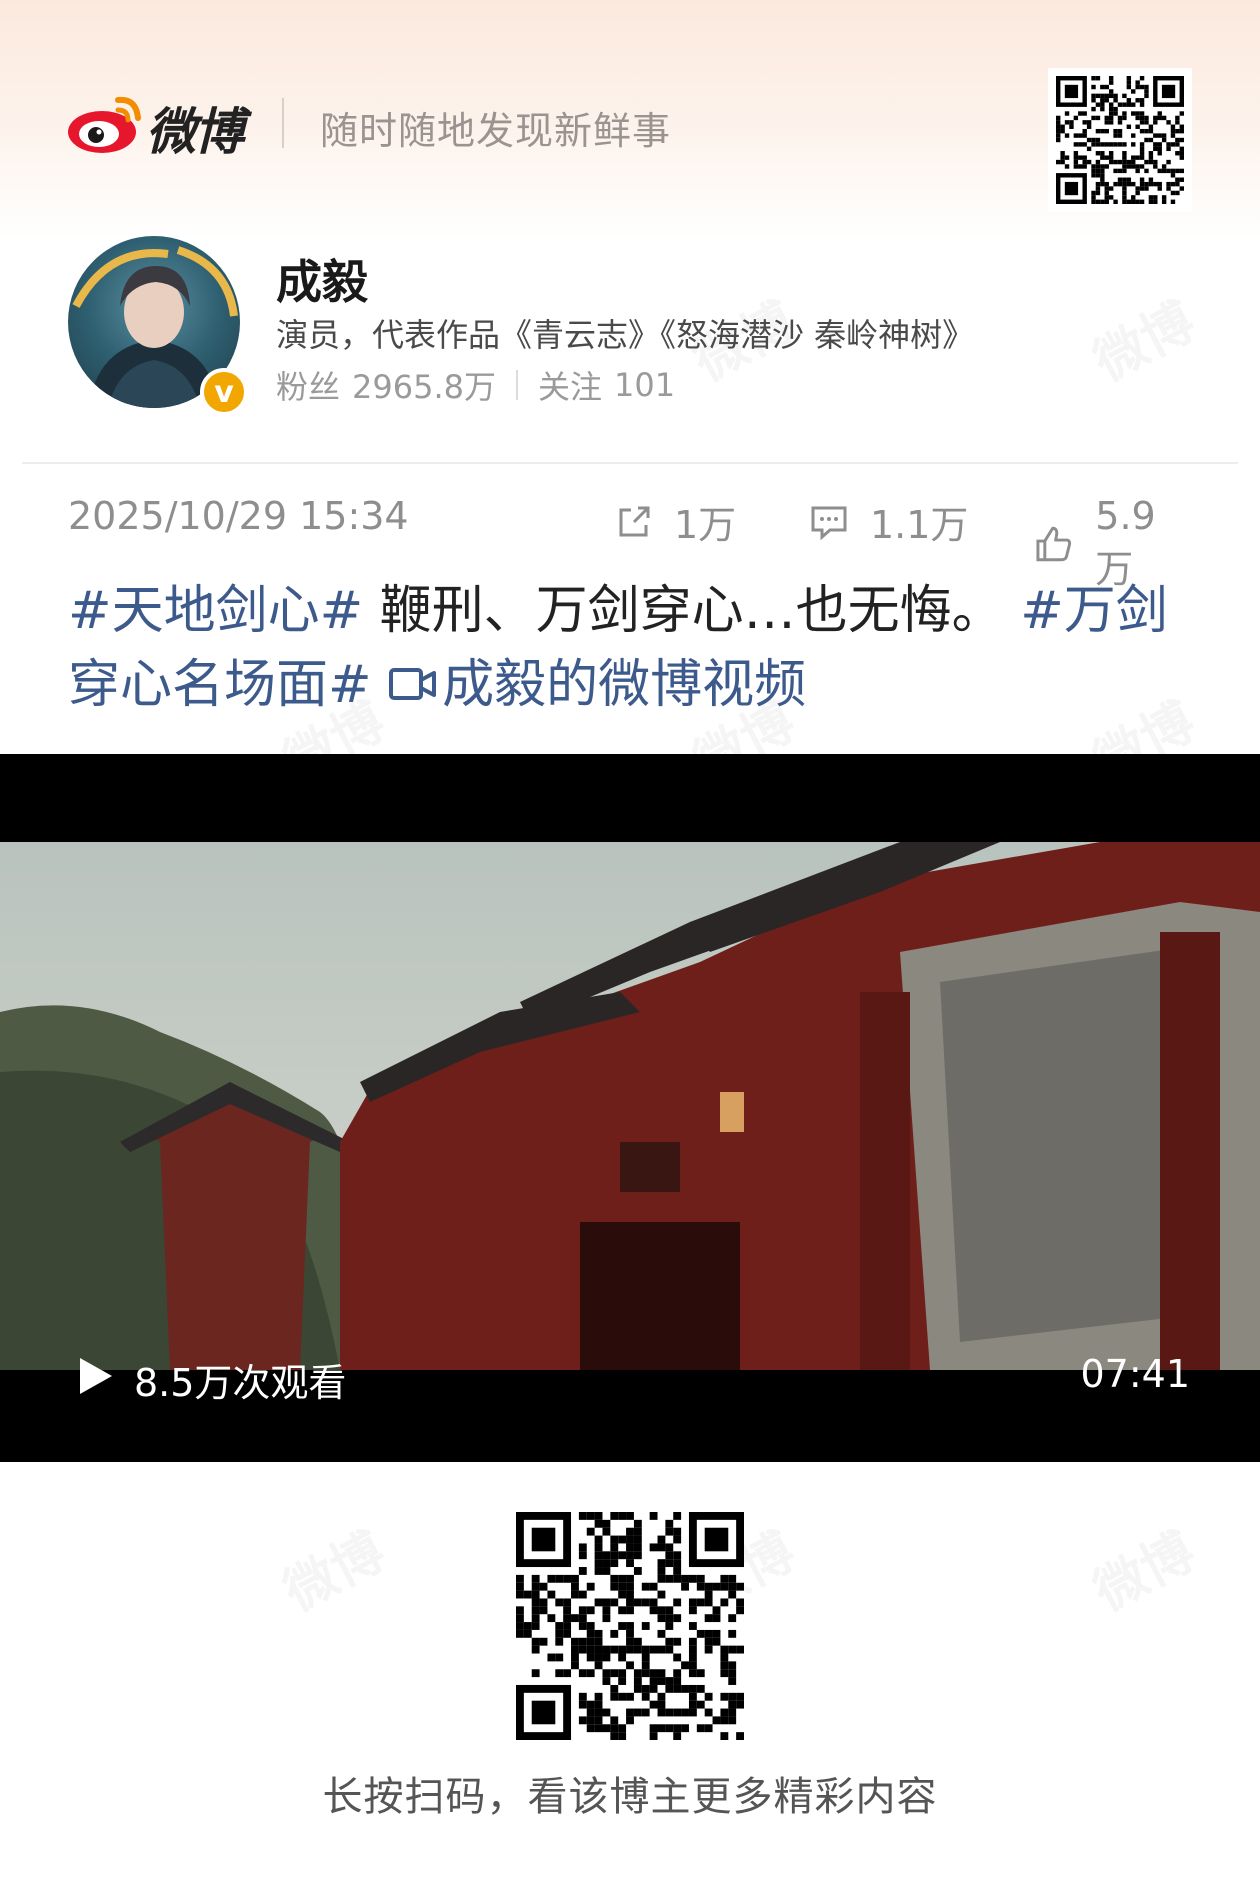 Image resolution: width=1260 pixels, height=1900 pixels. Describe the element at coordinates (238, 516) in the screenshot. I see `post-timestamp: 2025/10/29 15:34` at that location.